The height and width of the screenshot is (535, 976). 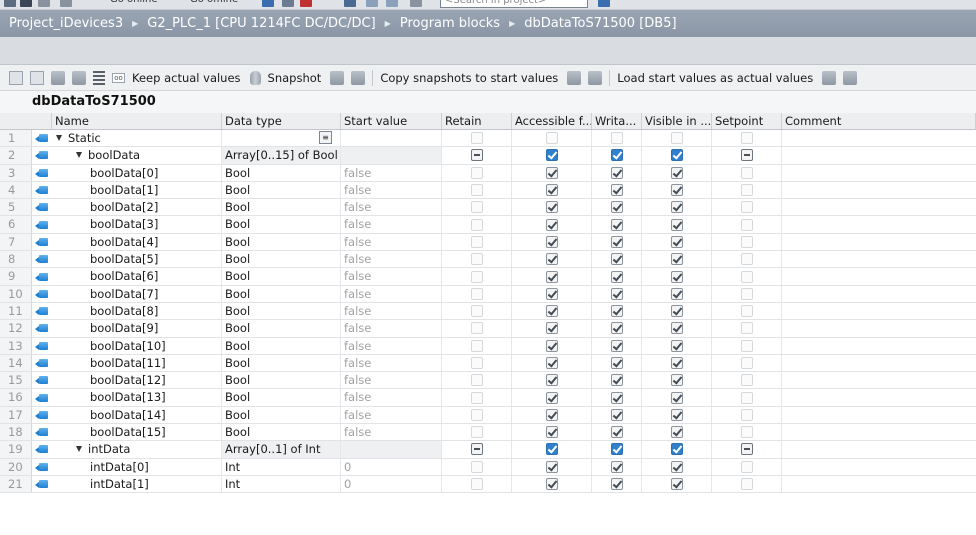 I want to click on table-row: 7 boolData[4] Bool false, so click(x=488, y=242).